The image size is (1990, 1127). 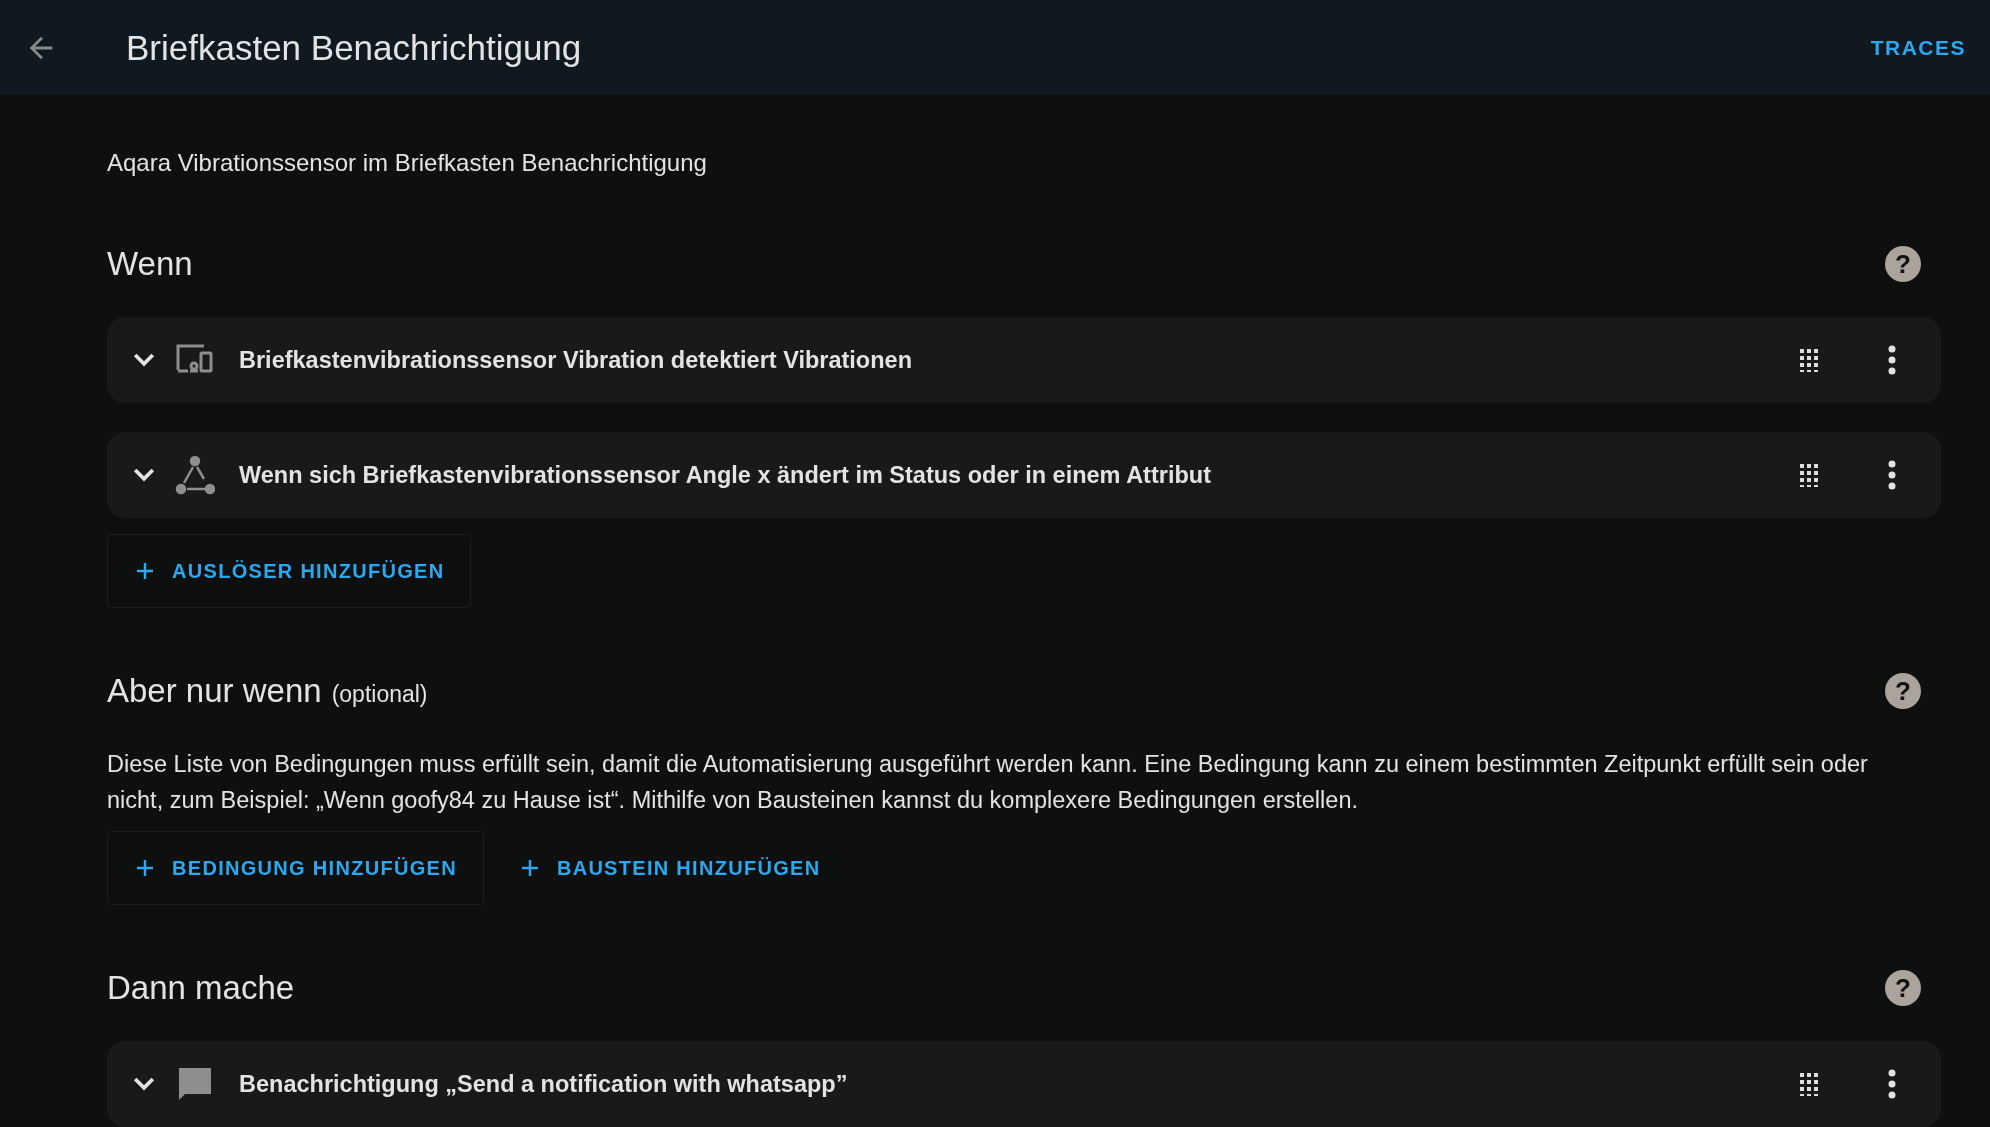 What do you see at coordinates (354, 47) in the screenshot?
I see `page-title: Briefkasten Benachrichtigung` at bounding box center [354, 47].